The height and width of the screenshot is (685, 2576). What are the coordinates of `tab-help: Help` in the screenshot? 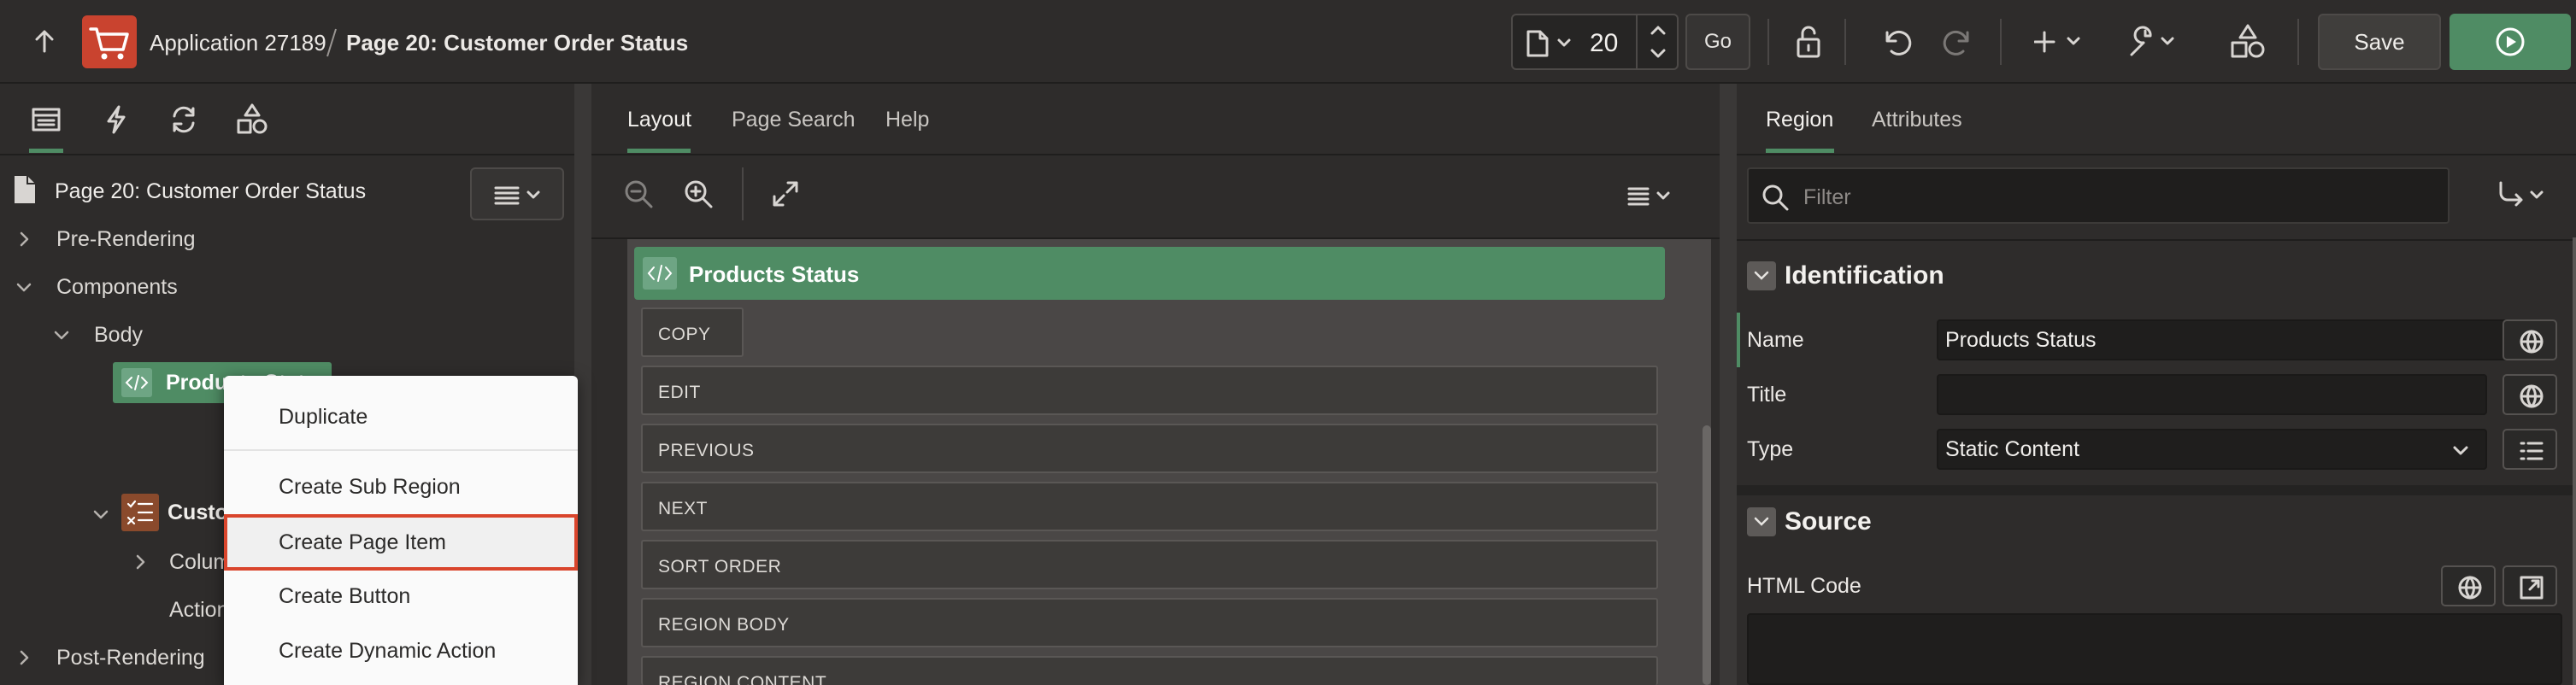 It's located at (907, 120).